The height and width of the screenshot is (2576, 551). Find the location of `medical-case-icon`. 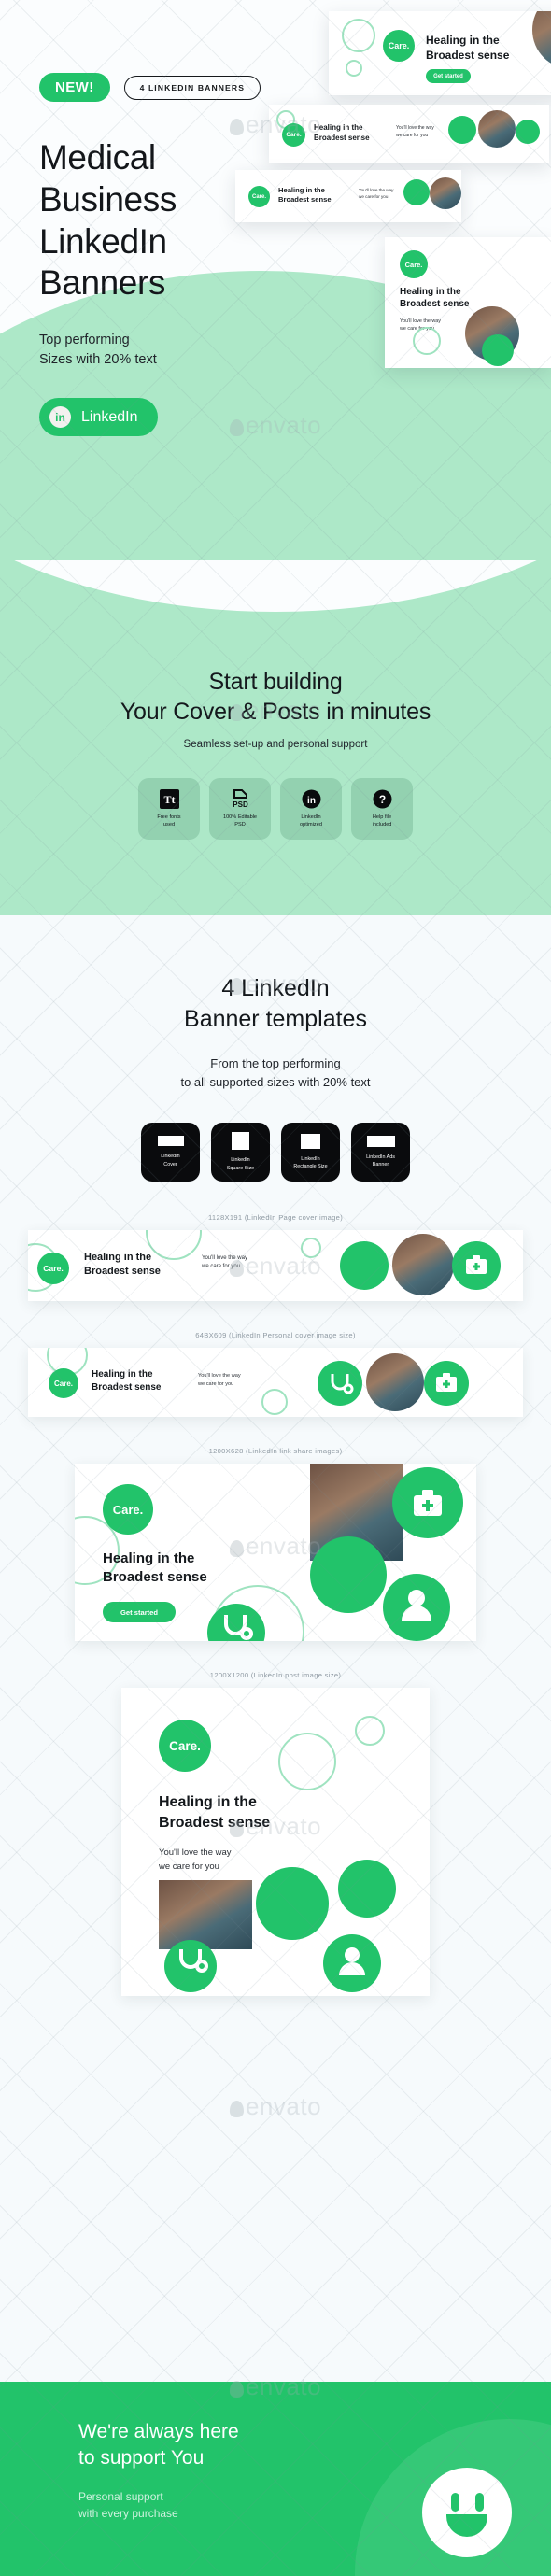

medical-case-icon is located at coordinates (476, 1264).